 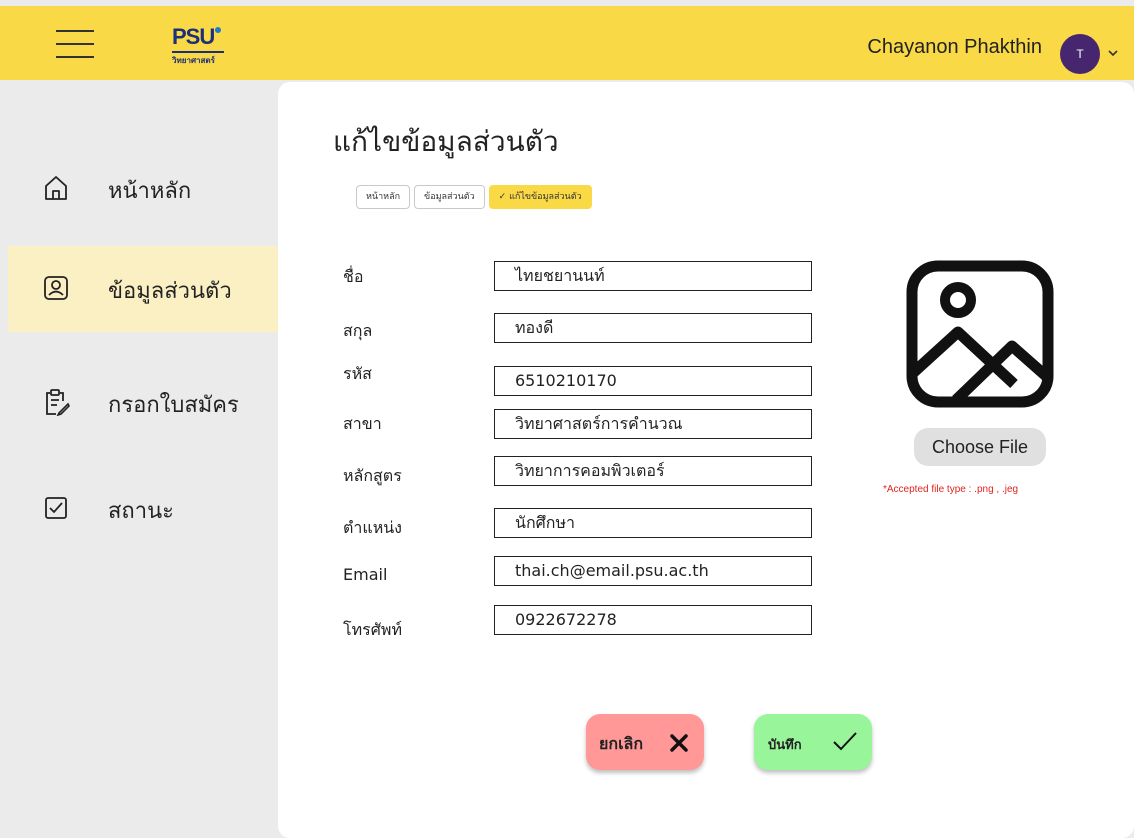 I want to click on sidebar-item-profile: ข้อมูลส่วนตัว, so click(x=143, y=289).